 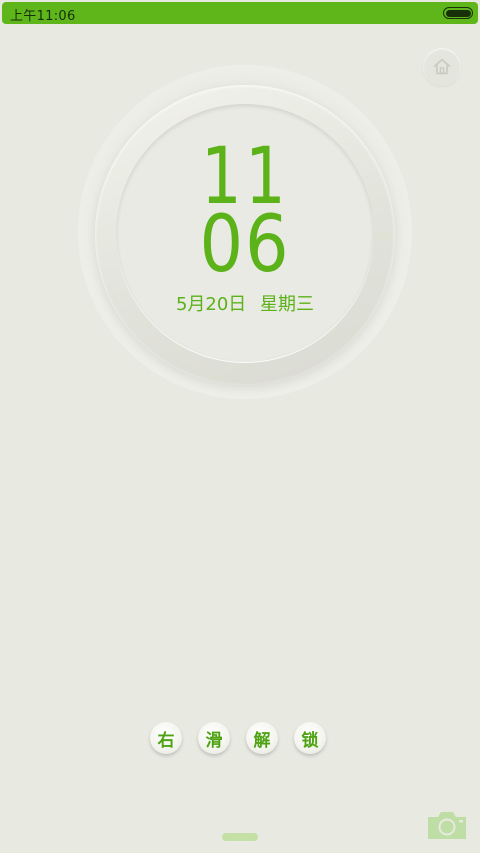 I want to click on camera-button, so click(x=447, y=825).